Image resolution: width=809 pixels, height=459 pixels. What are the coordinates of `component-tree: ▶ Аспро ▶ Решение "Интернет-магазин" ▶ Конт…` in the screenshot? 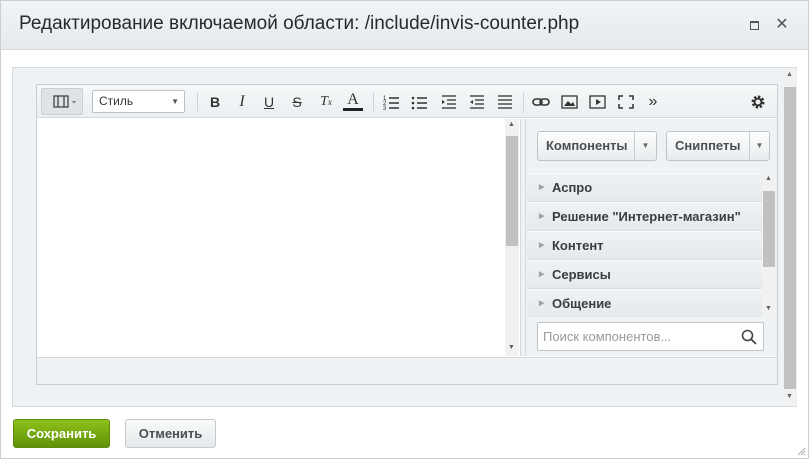 It's located at (644, 245).